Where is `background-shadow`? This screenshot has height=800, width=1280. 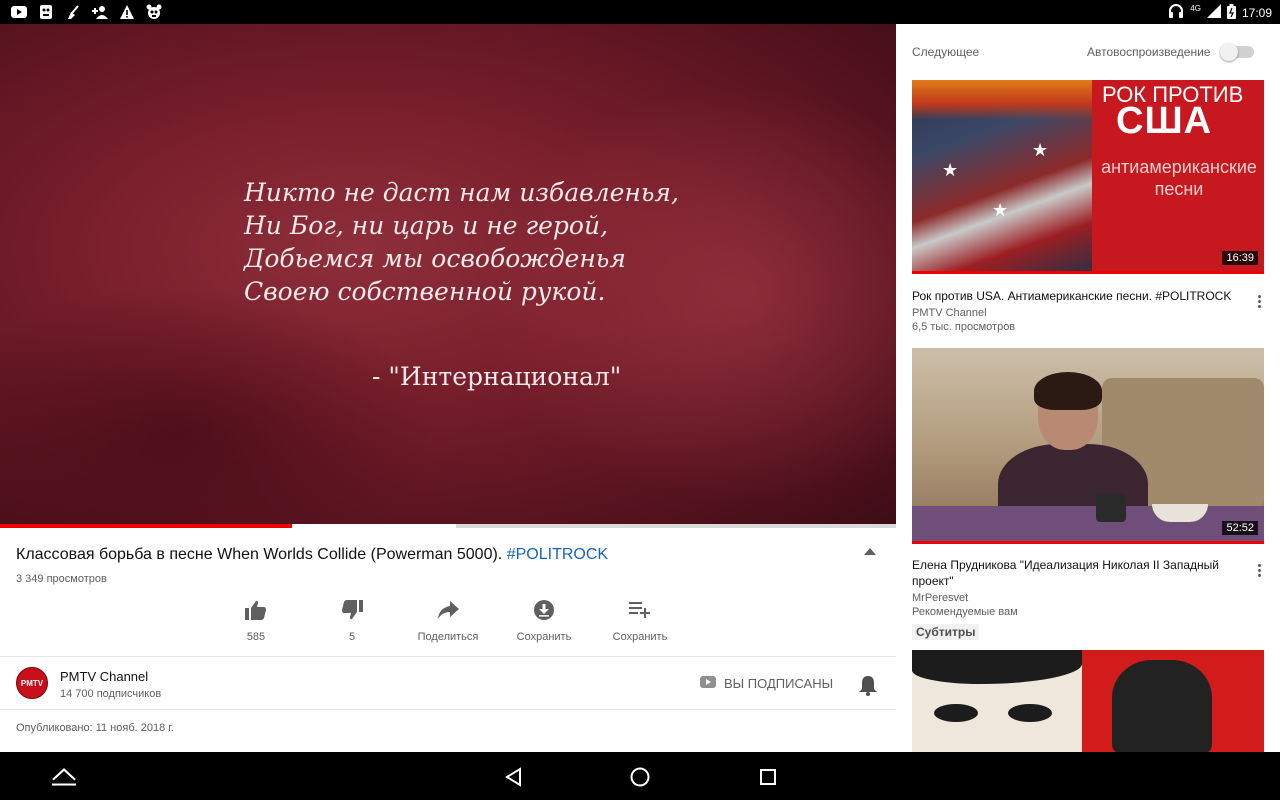
background-shadow is located at coordinates (220, 405).